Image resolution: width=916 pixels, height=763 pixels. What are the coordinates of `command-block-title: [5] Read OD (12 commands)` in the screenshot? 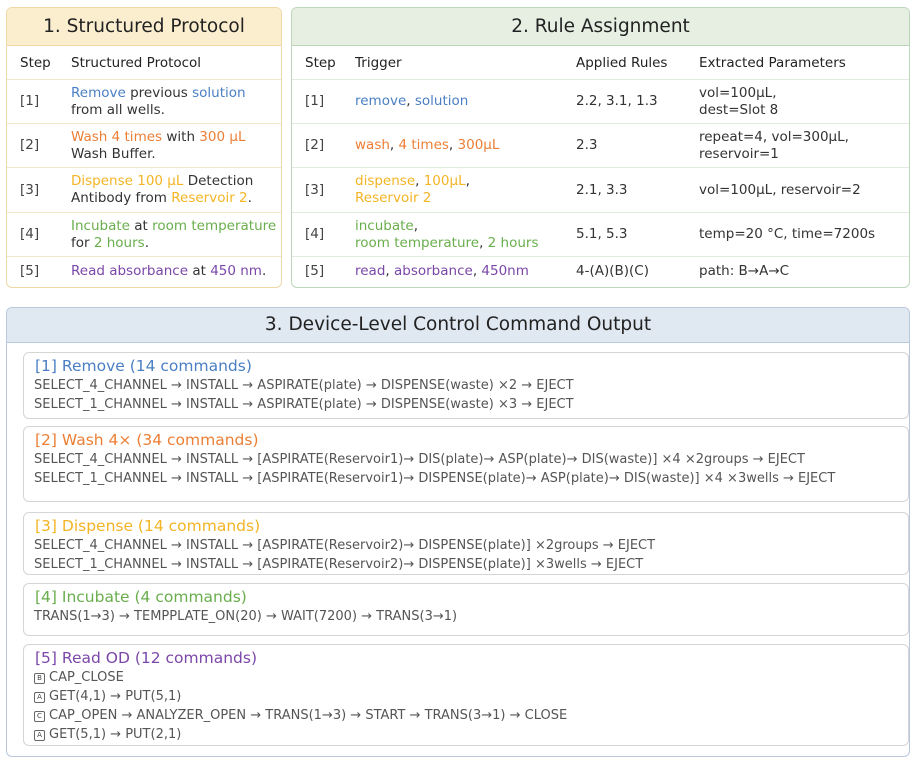 It's located at (146, 658).